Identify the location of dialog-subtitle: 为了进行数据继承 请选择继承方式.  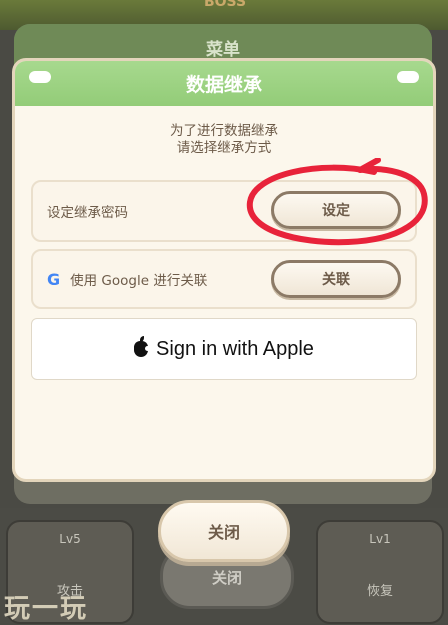
(224, 140).